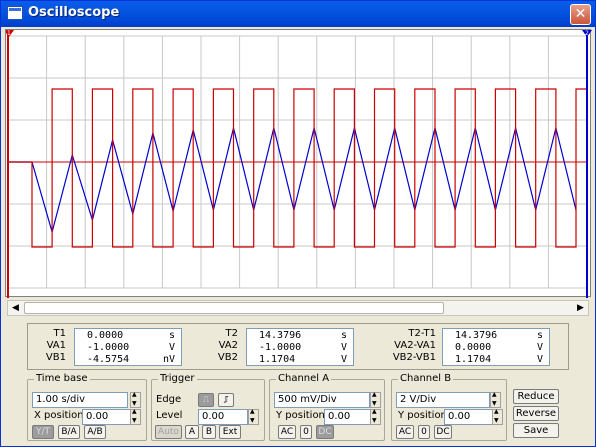 The width and height of the screenshot is (596, 447). Describe the element at coordinates (226, 400) in the screenshot. I see `falling-edge-icon: ⎎` at that location.